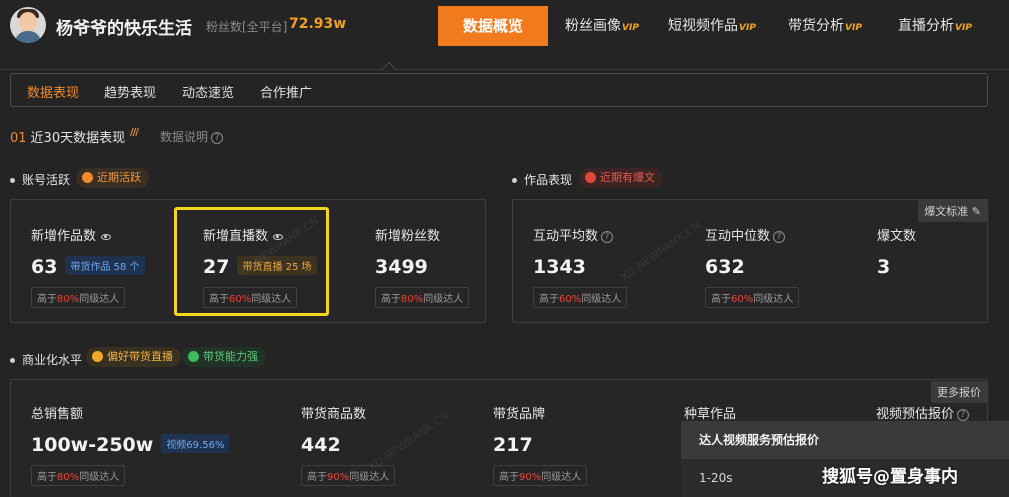 The height and width of the screenshot is (497, 1009). Describe the element at coordinates (286, 91) in the screenshot. I see `subtab-cooperation: 合作推广` at that location.